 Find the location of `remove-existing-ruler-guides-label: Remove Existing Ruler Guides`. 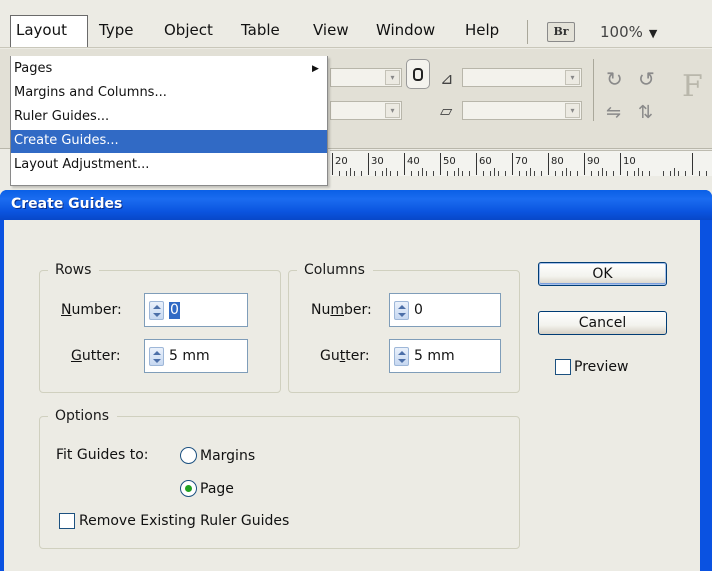

remove-existing-ruler-guides-label: Remove Existing Ruler Guides is located at coordinates (184, 521).